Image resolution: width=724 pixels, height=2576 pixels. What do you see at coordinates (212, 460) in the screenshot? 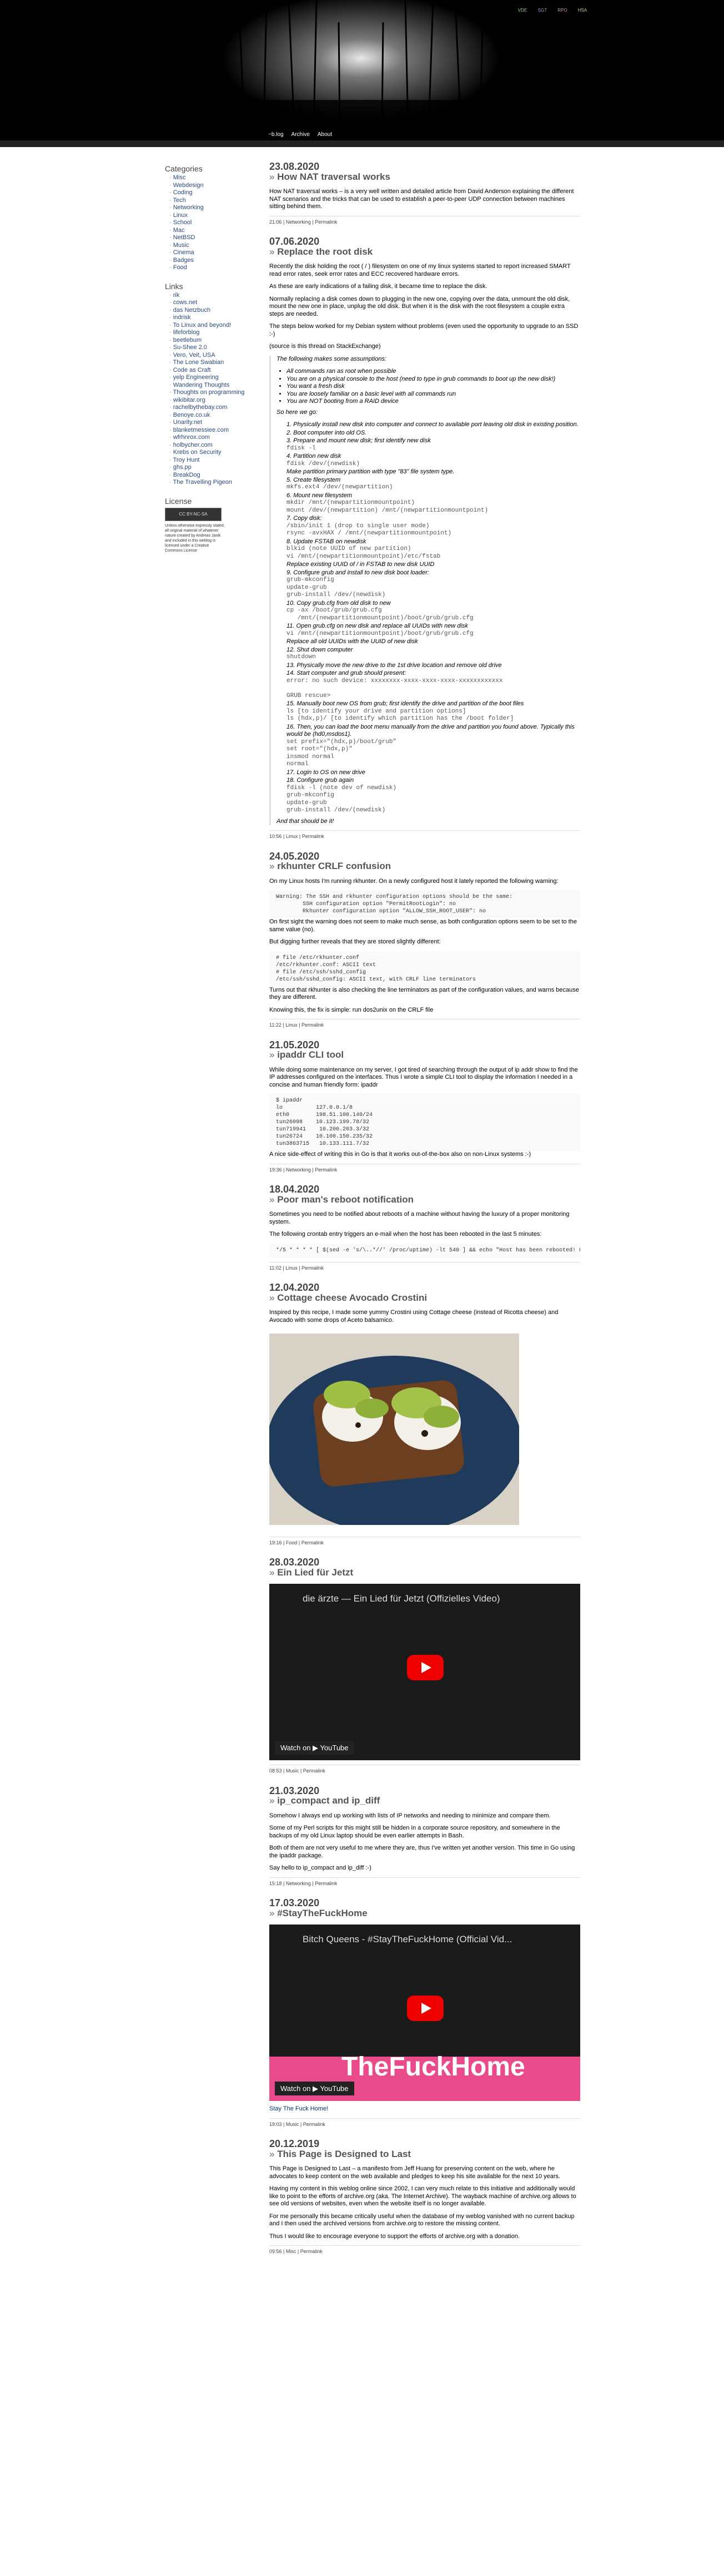
I see `blogroll-link: Troy Hunt` at bounding box center [212, 460].